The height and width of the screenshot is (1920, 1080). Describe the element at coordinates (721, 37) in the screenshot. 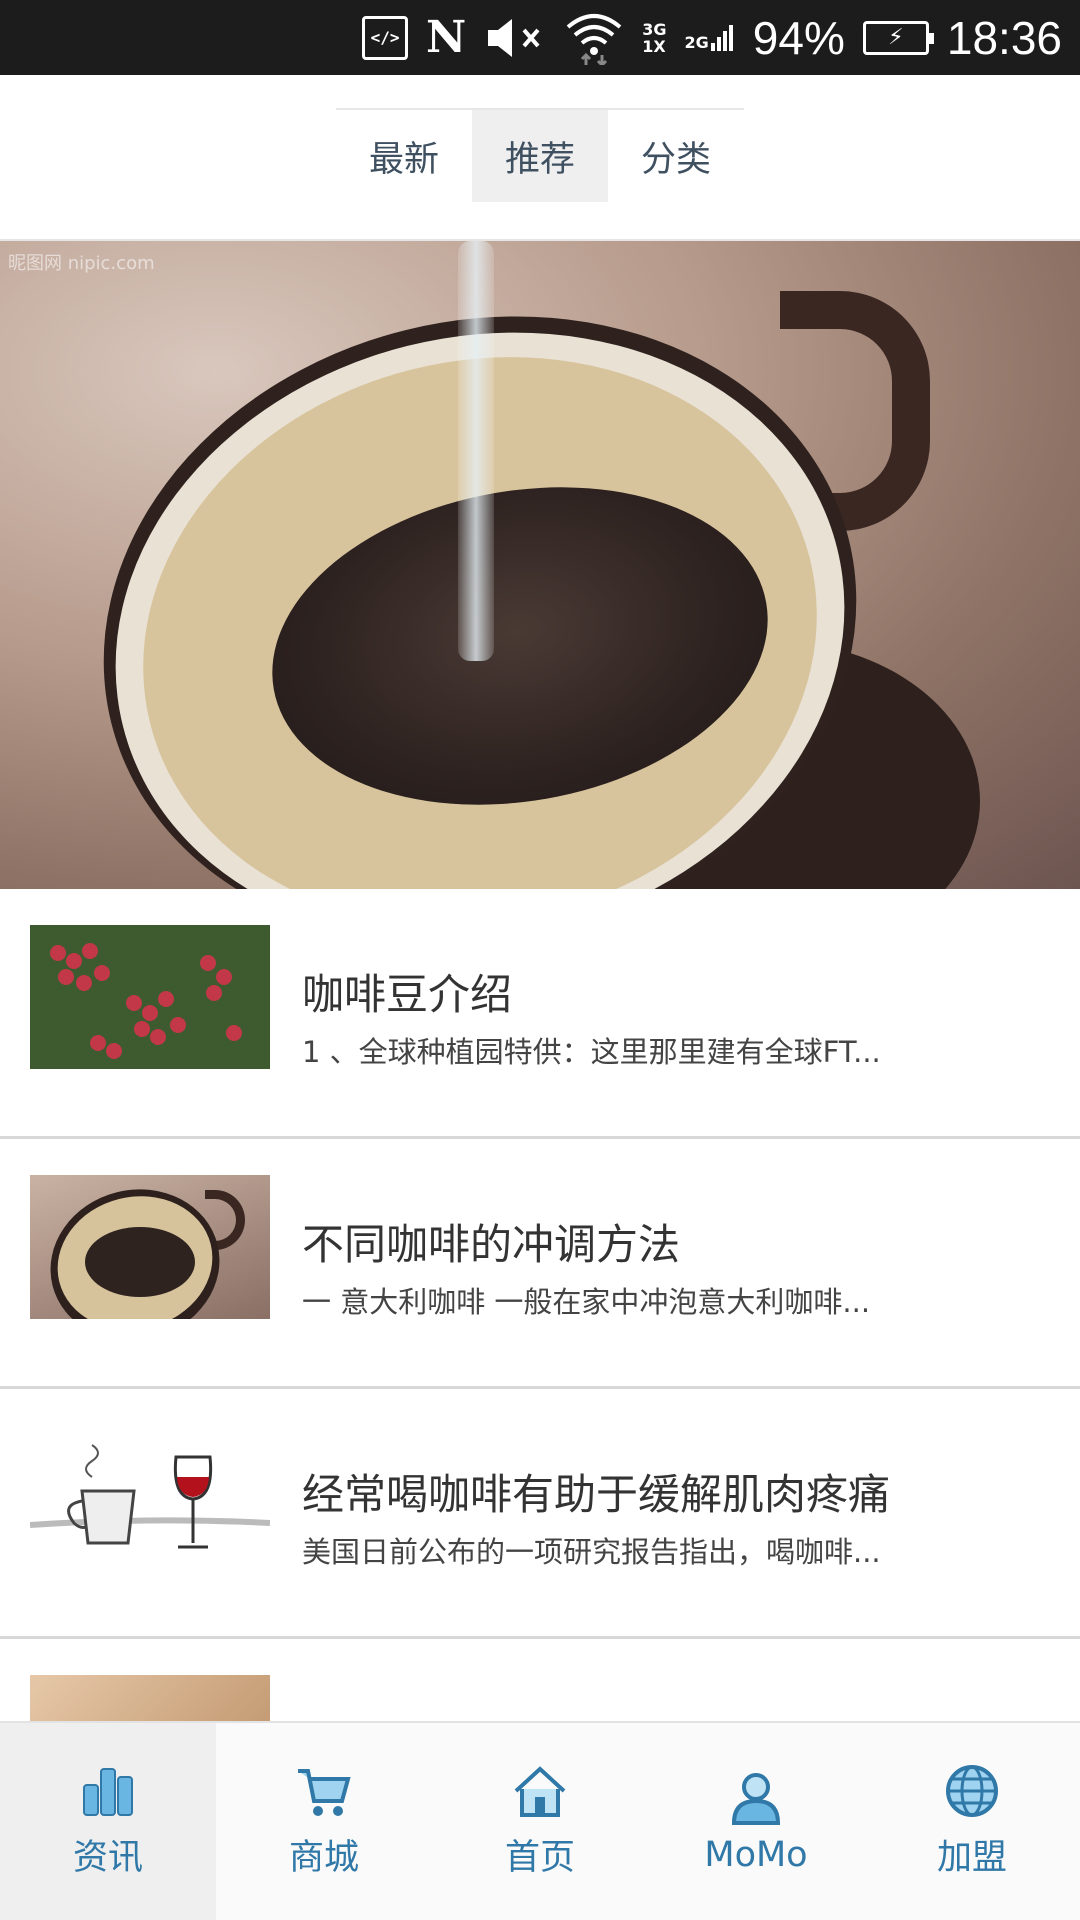

I see `signal-bars-icon` at that location.